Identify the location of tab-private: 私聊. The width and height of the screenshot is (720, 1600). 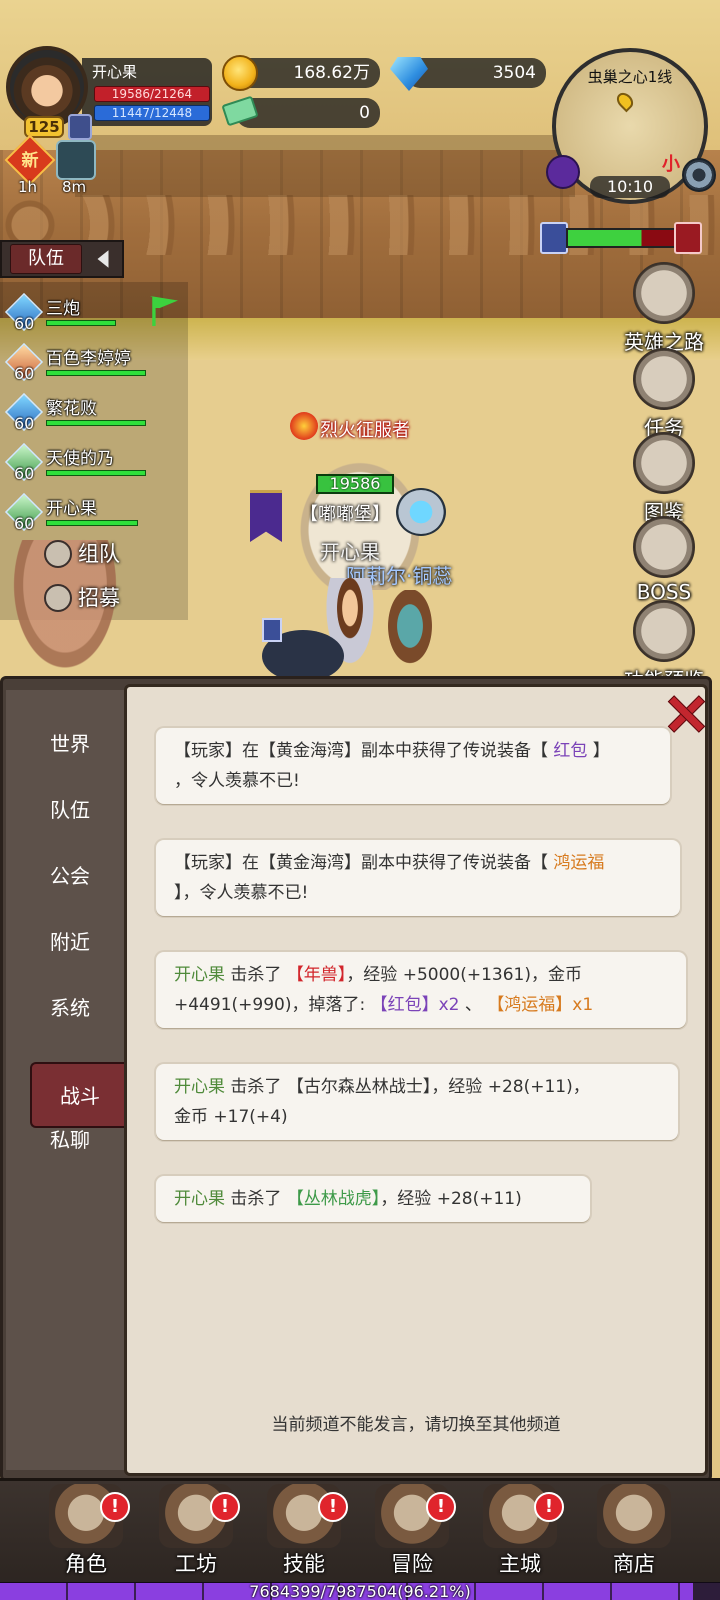
(70, 1140).